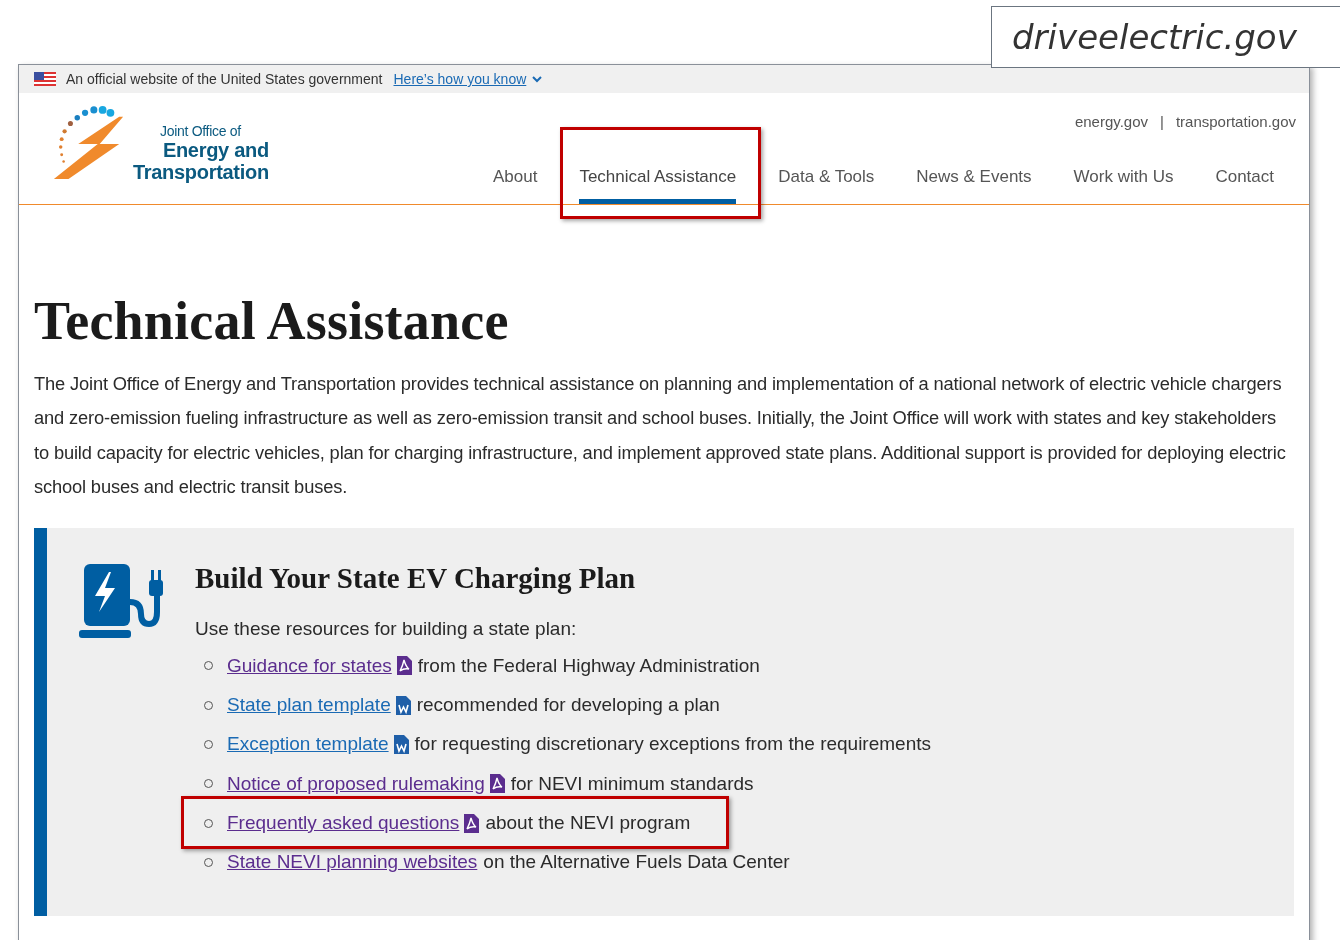  Describe the element at coordinates (309, 665) in the screenshot. I see `resource-link: Guidance for states` at that location.